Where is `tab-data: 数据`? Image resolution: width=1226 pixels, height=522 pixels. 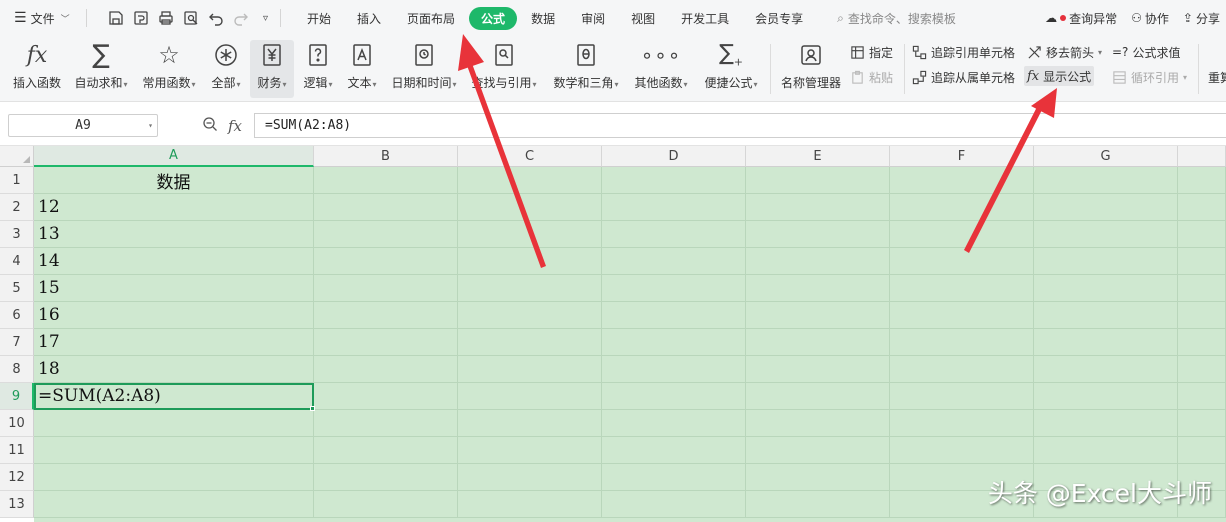
tab-data: 数据 is located at coordinates (543, 18).